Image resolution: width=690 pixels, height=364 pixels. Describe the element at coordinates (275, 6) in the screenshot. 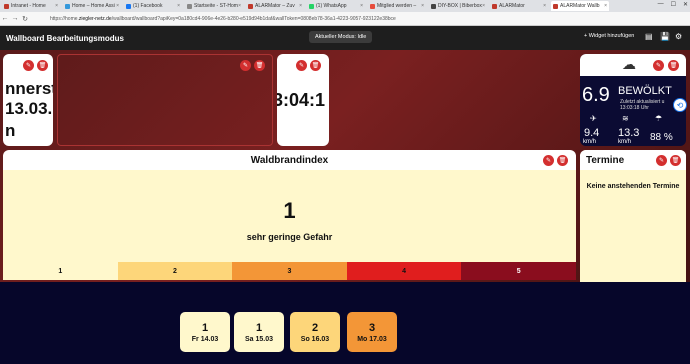

I see `browser-tab: ALARMator – Zuv ×` at that location.